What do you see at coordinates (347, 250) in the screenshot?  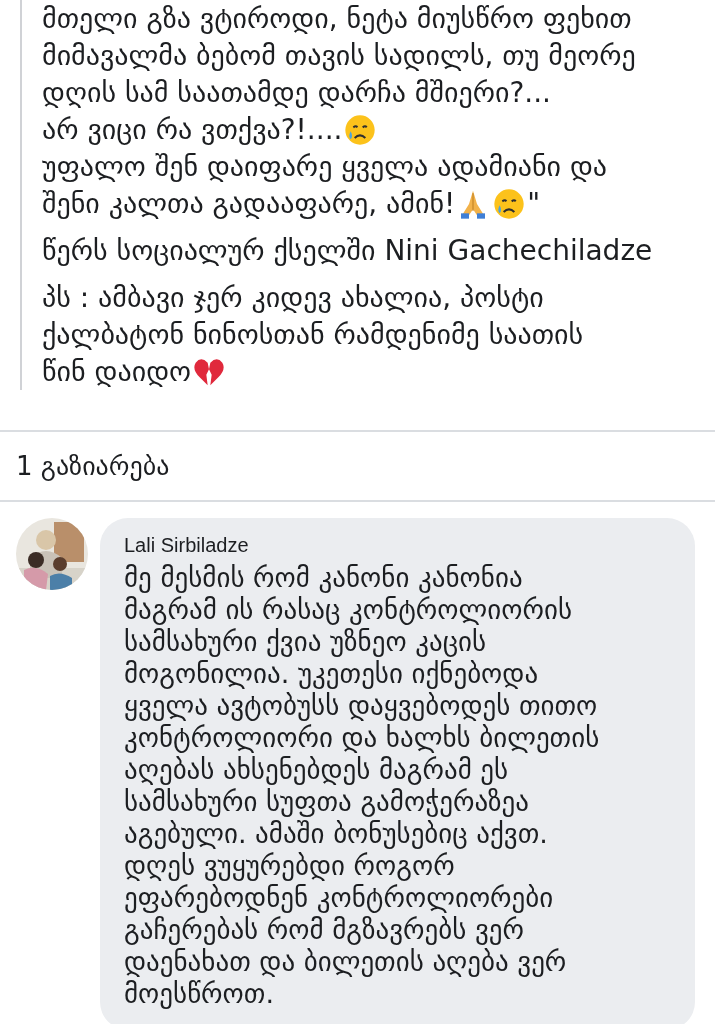 I see `post-text: წერს სოციალურ ქსელში Nini Gachechiladze` at bounding box center [347, 250].